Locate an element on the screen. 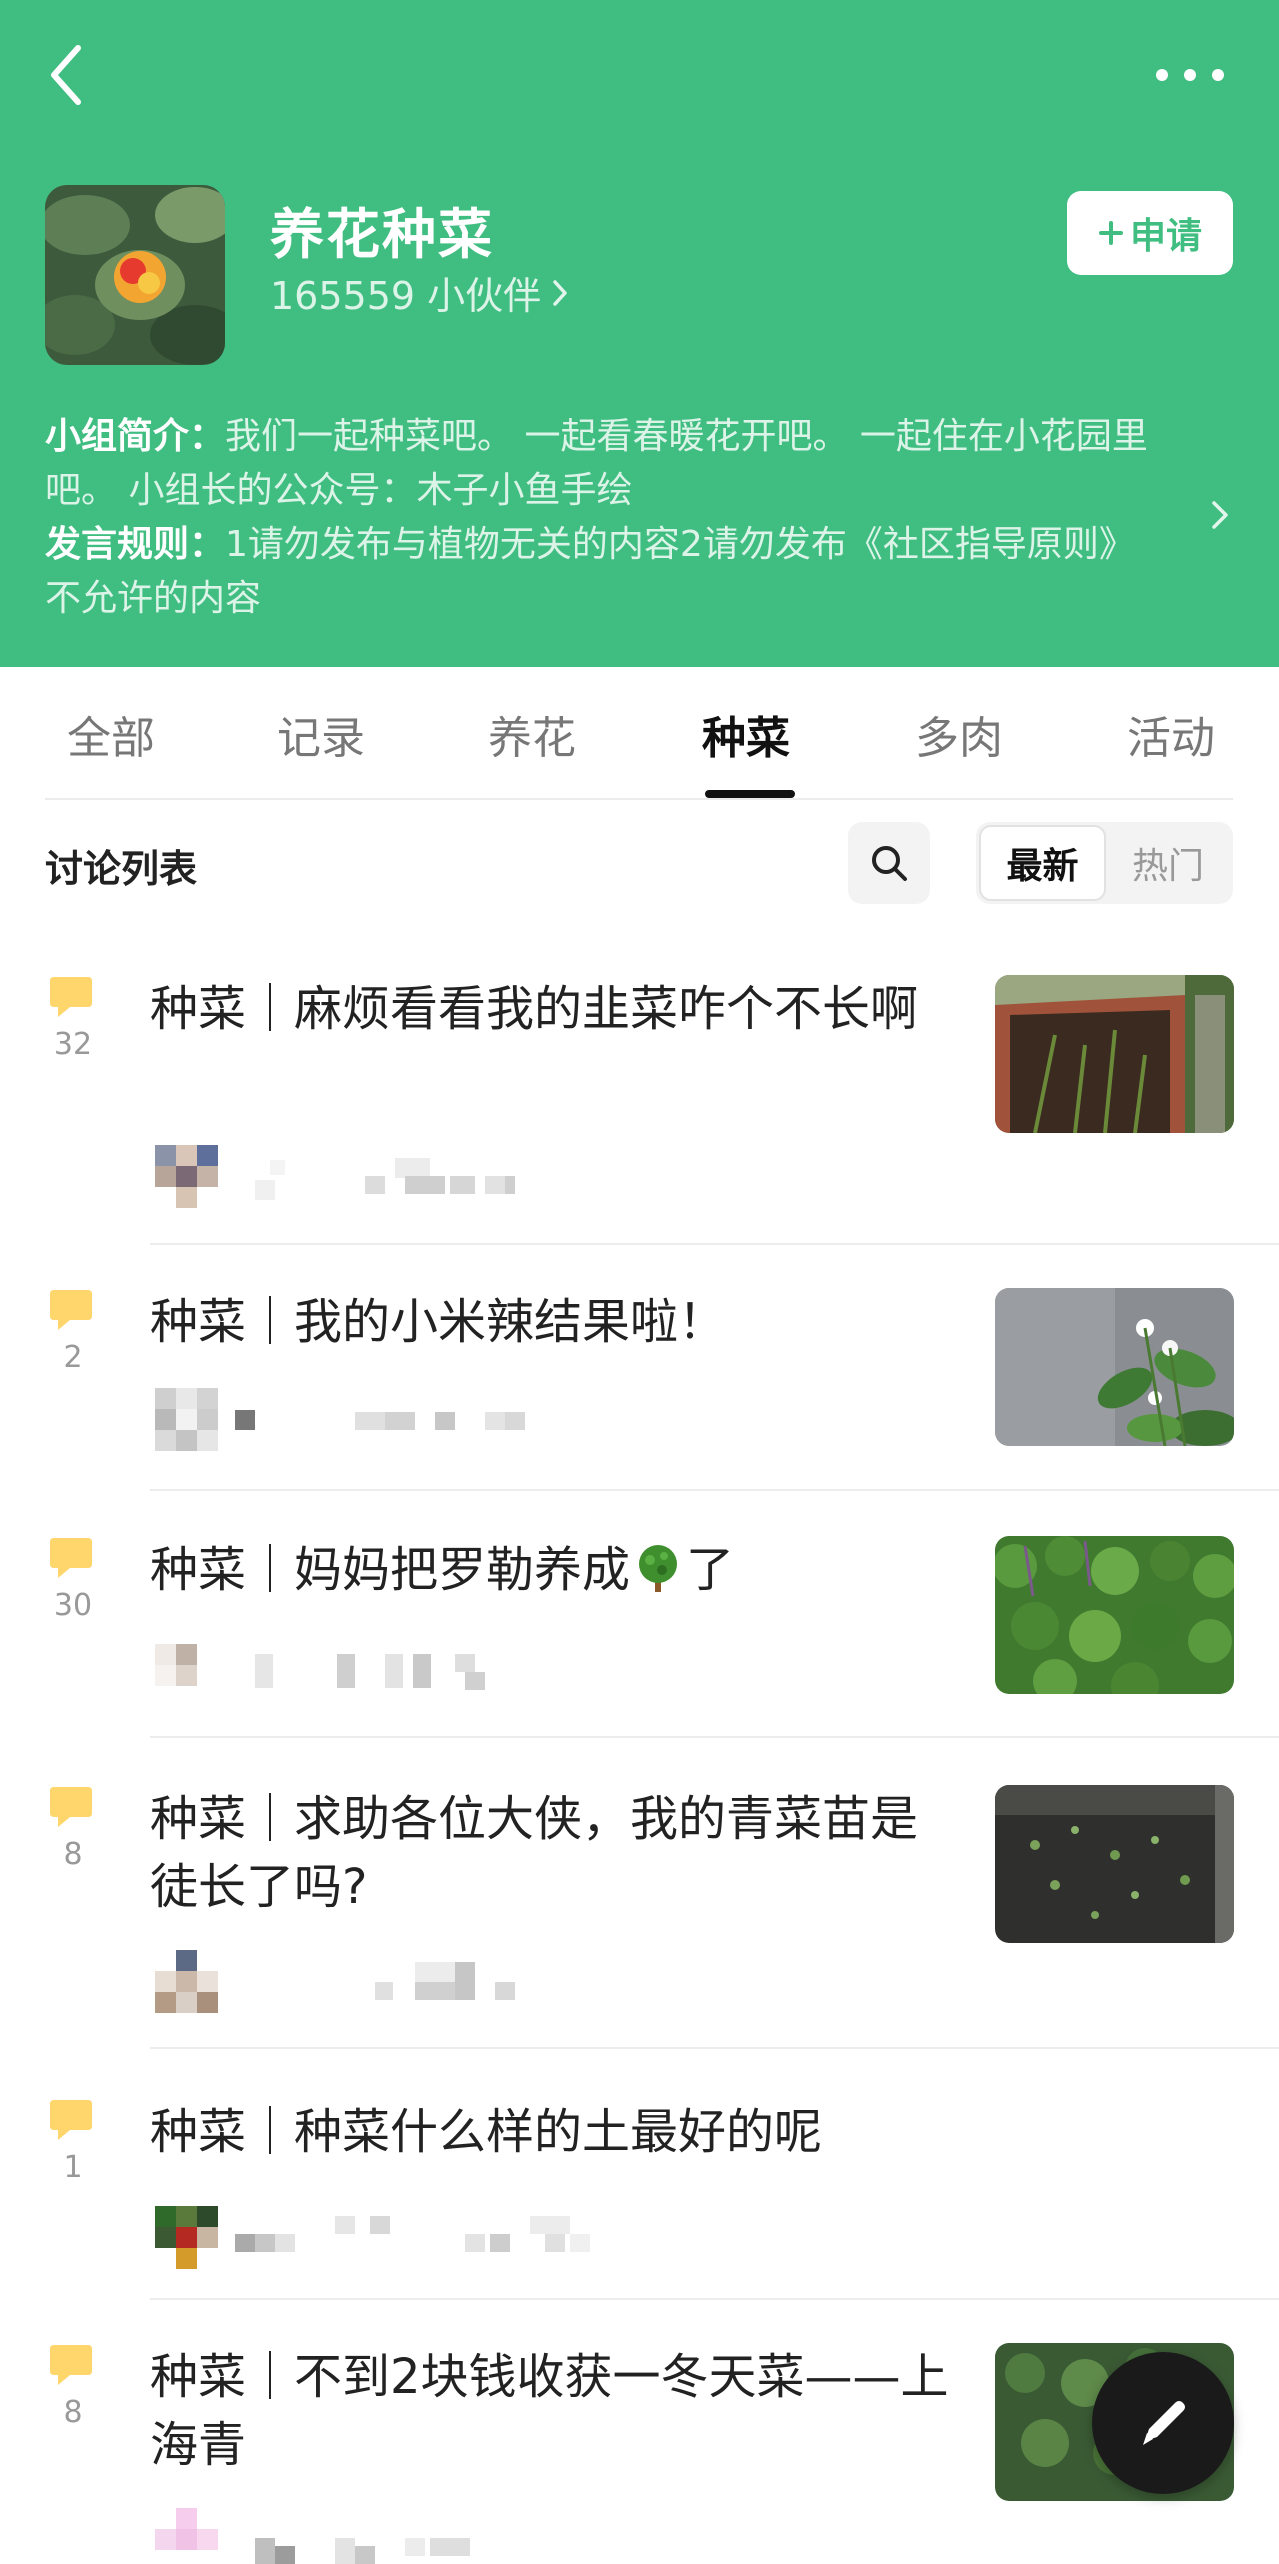 The width and height of the screenshot is (1279, 2564). search-icon is located at coordinates (889, 863).